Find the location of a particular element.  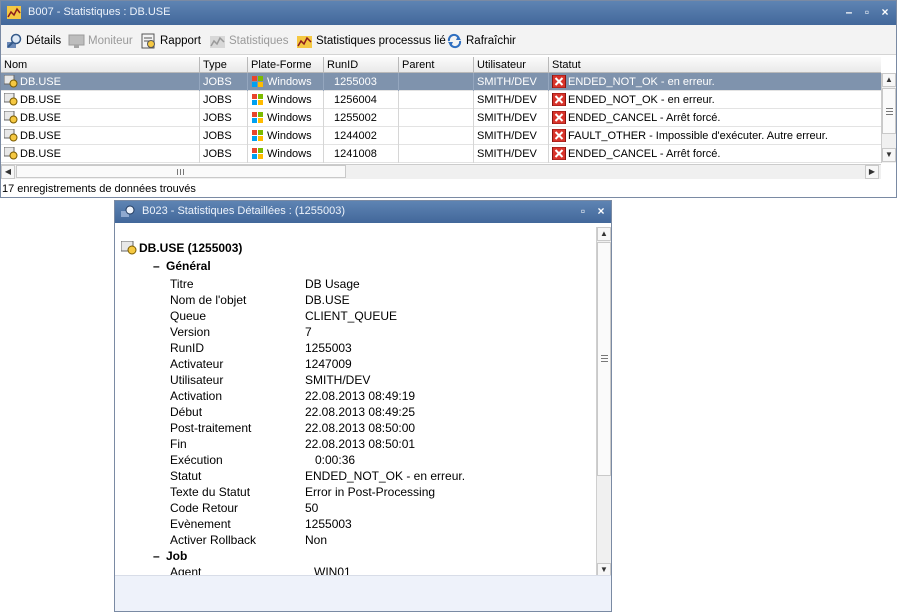

windows-icon is located at coordinates (257, 99).